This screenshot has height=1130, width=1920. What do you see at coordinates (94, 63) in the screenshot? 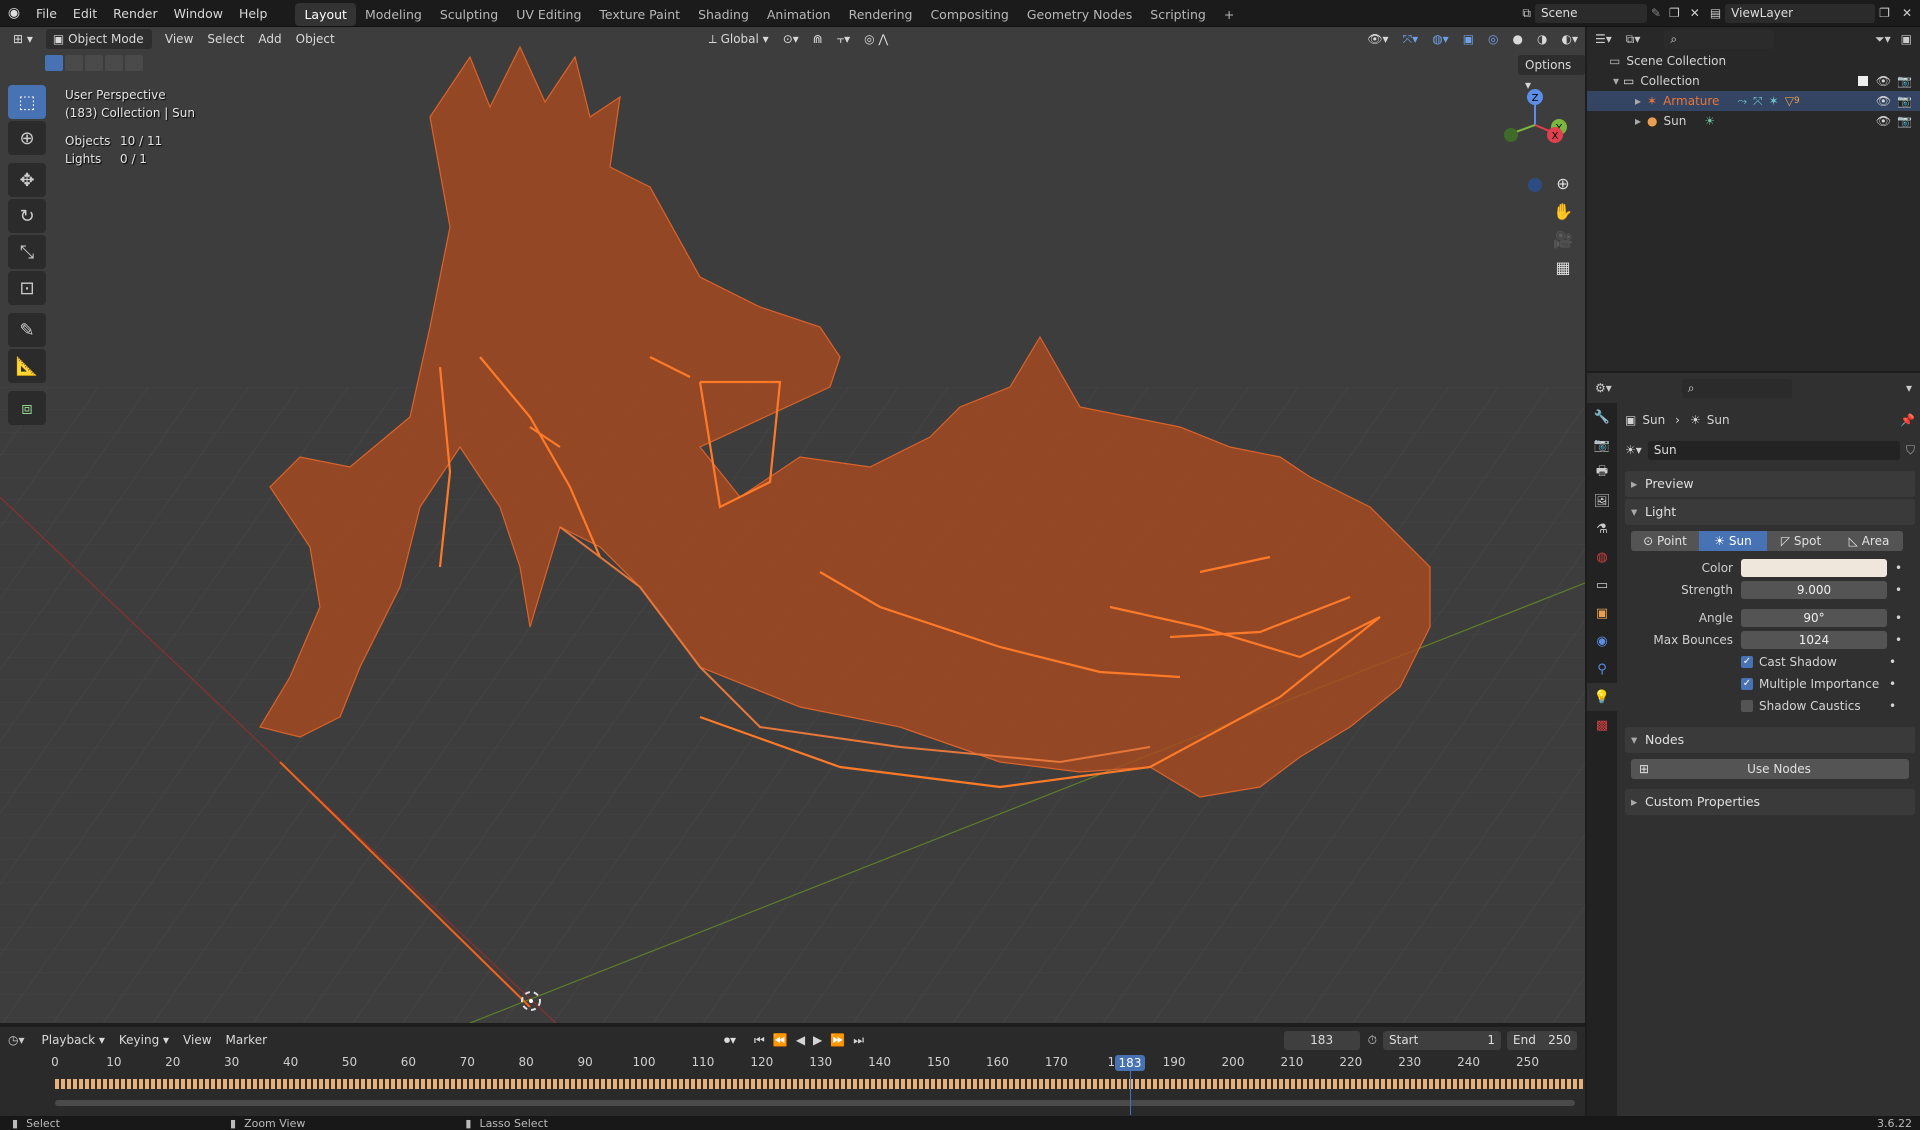
I see `select-subtract-icon` at bounding box center [94, 63].